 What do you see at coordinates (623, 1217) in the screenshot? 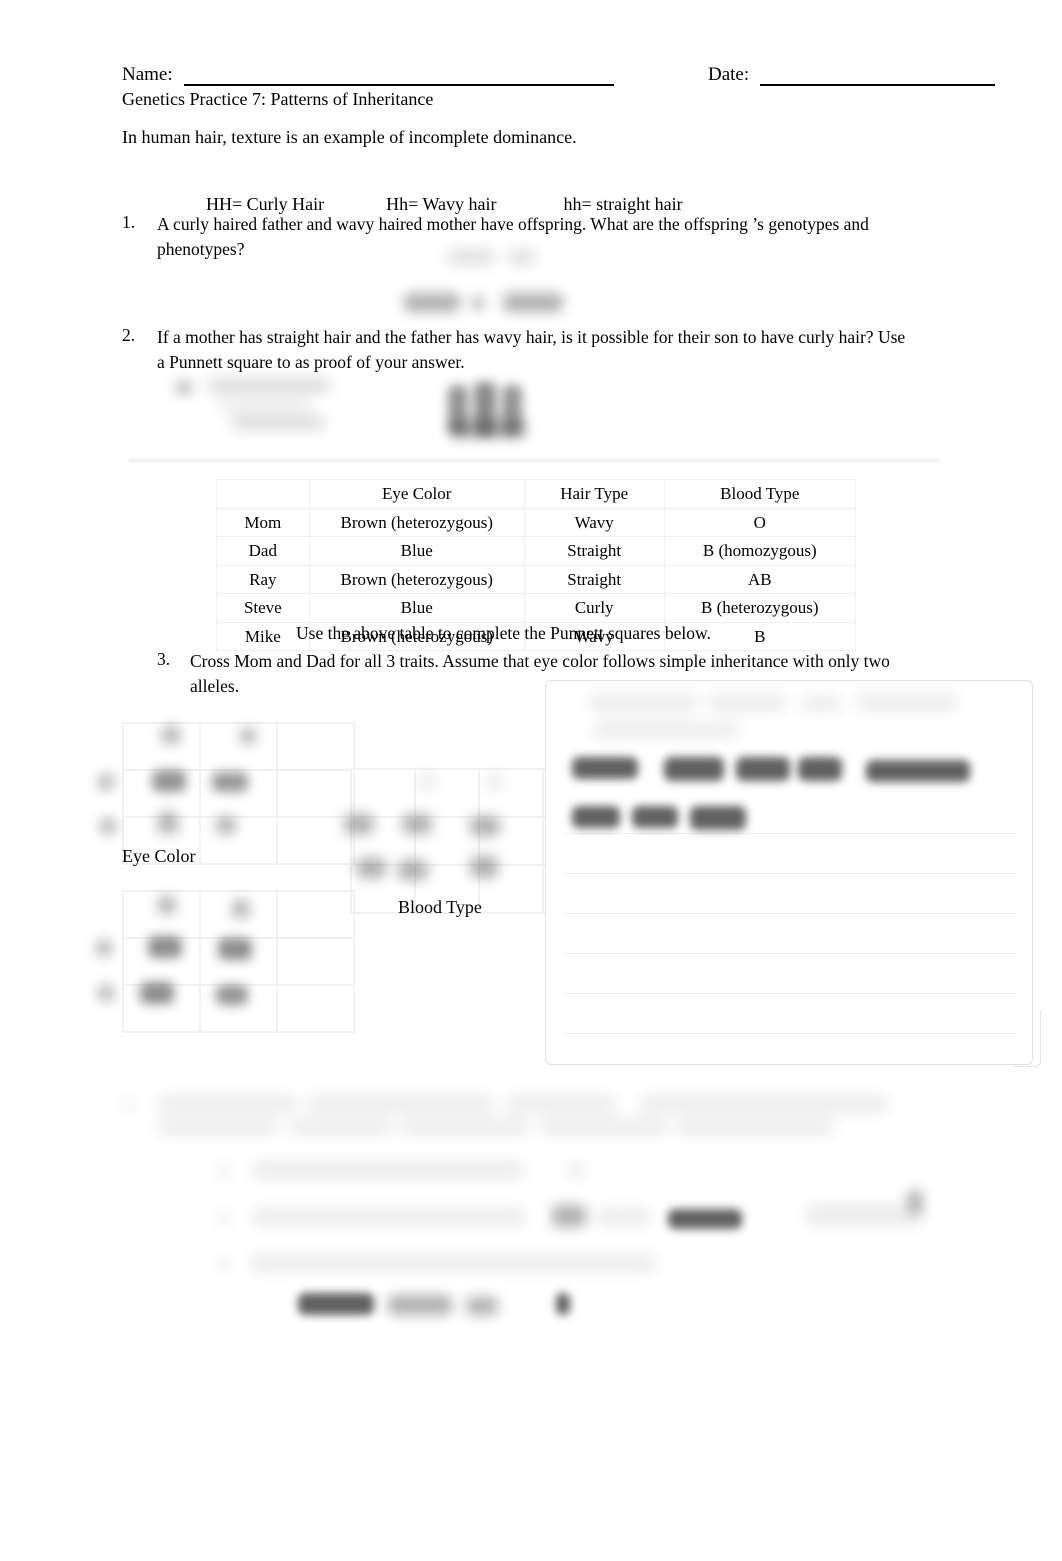
I see `handwriting-q4b-answer-b` at bounding box center [623, 1217].